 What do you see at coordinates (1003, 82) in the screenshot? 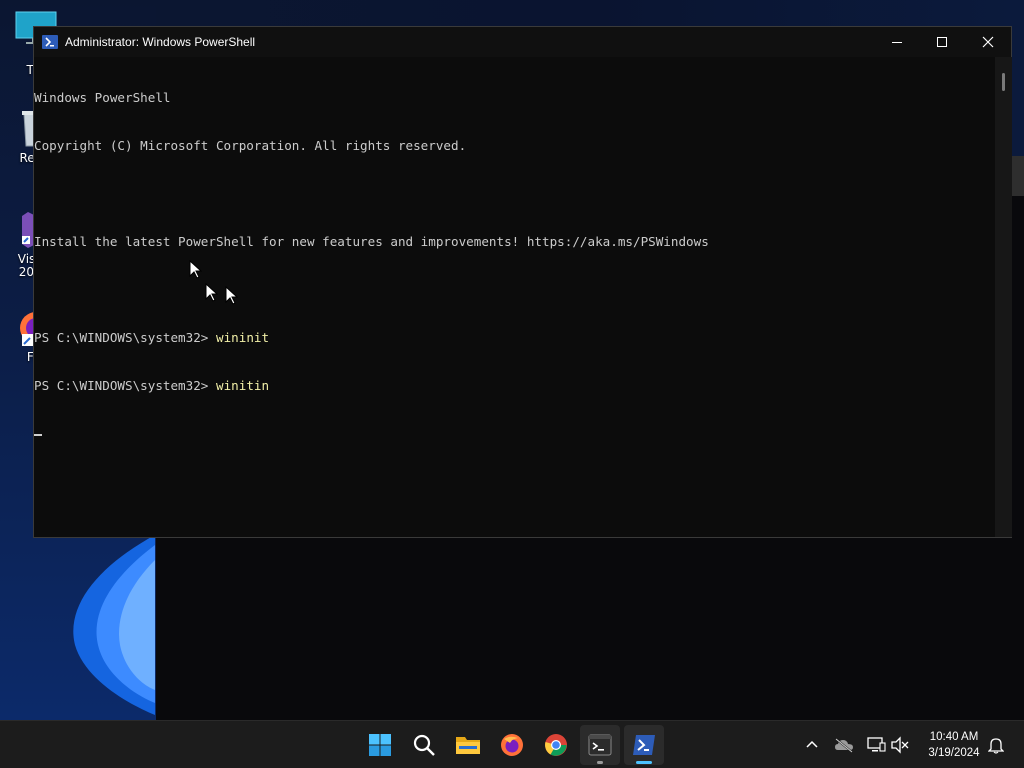
I see `scrollbar-thumb` at bounding box center [1003, 82].